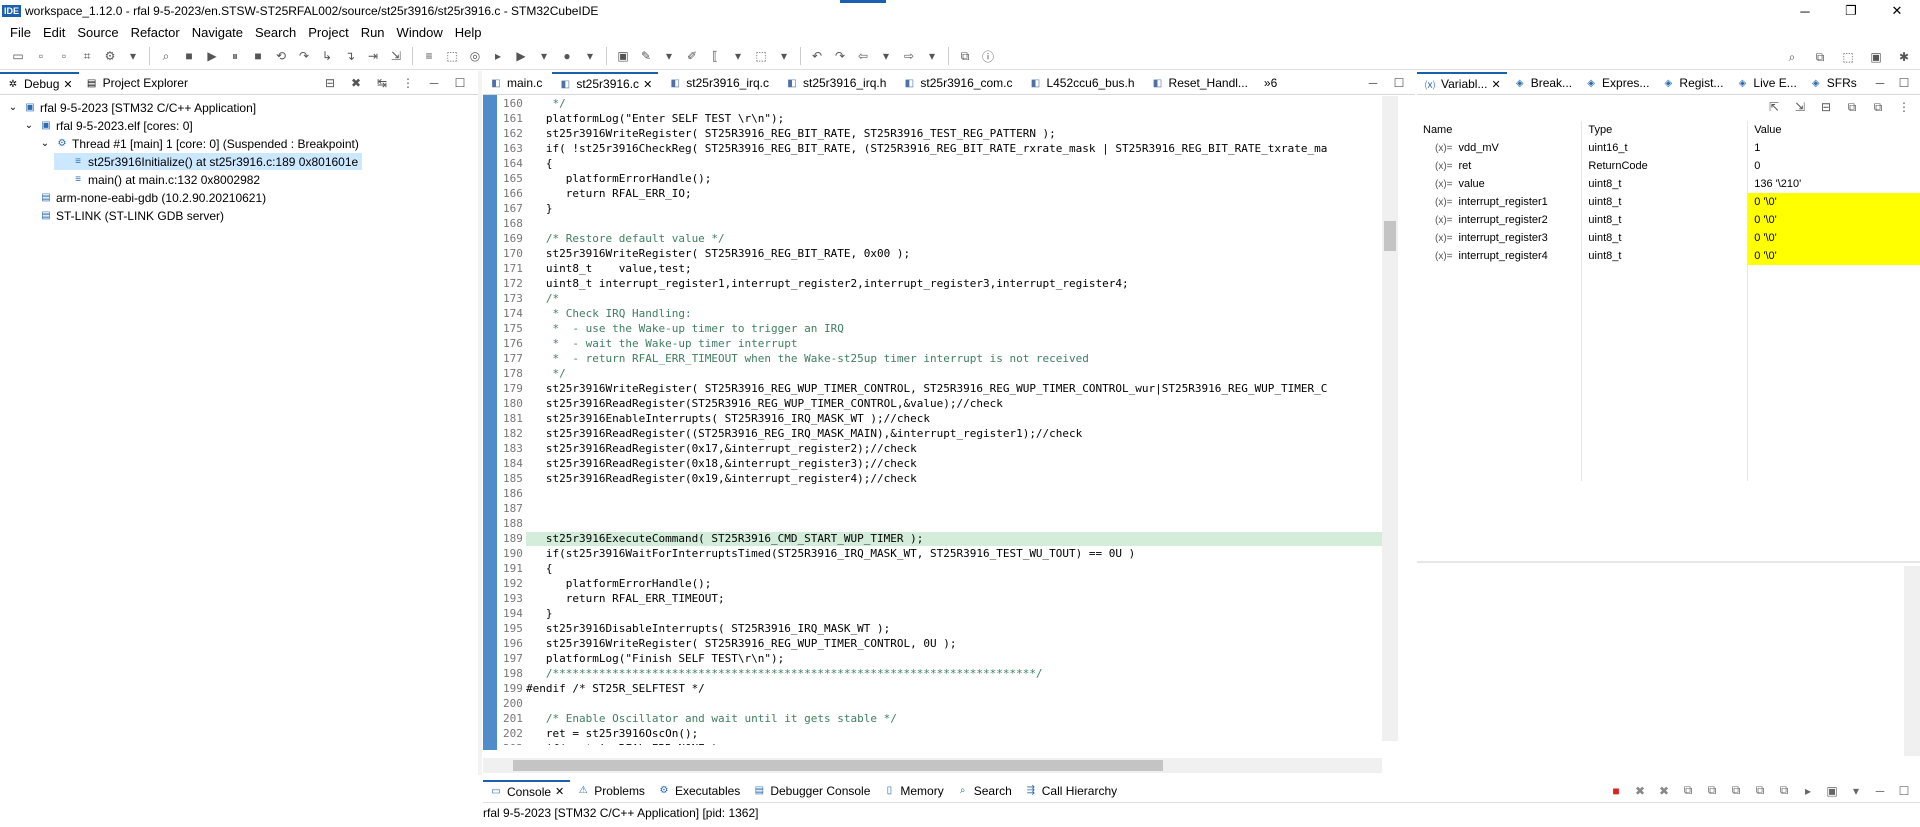 The width and height of the screenshot is (1920, 827). I want to click on toolbar-icon: ⇲, so click(396, 56).